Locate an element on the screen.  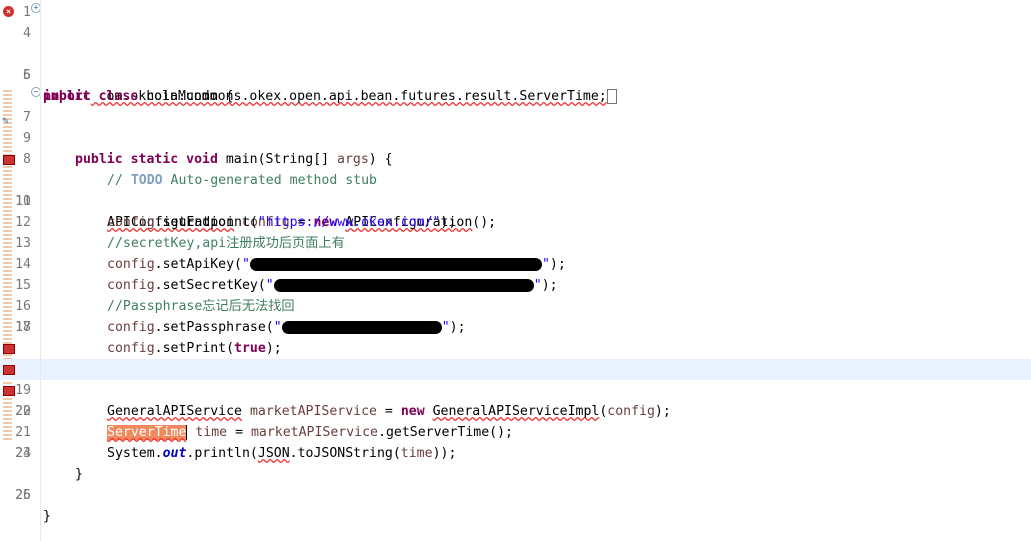
line-number: 26 is located at coordinates (23, 495).